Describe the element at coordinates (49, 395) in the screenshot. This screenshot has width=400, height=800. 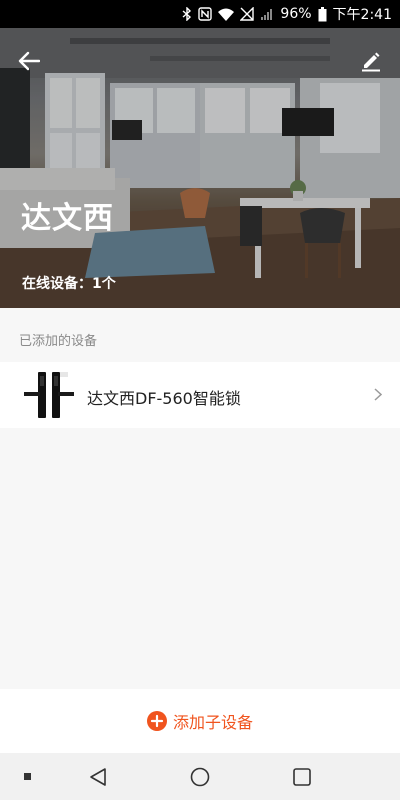
I see `smart-lock-icon` at that location.